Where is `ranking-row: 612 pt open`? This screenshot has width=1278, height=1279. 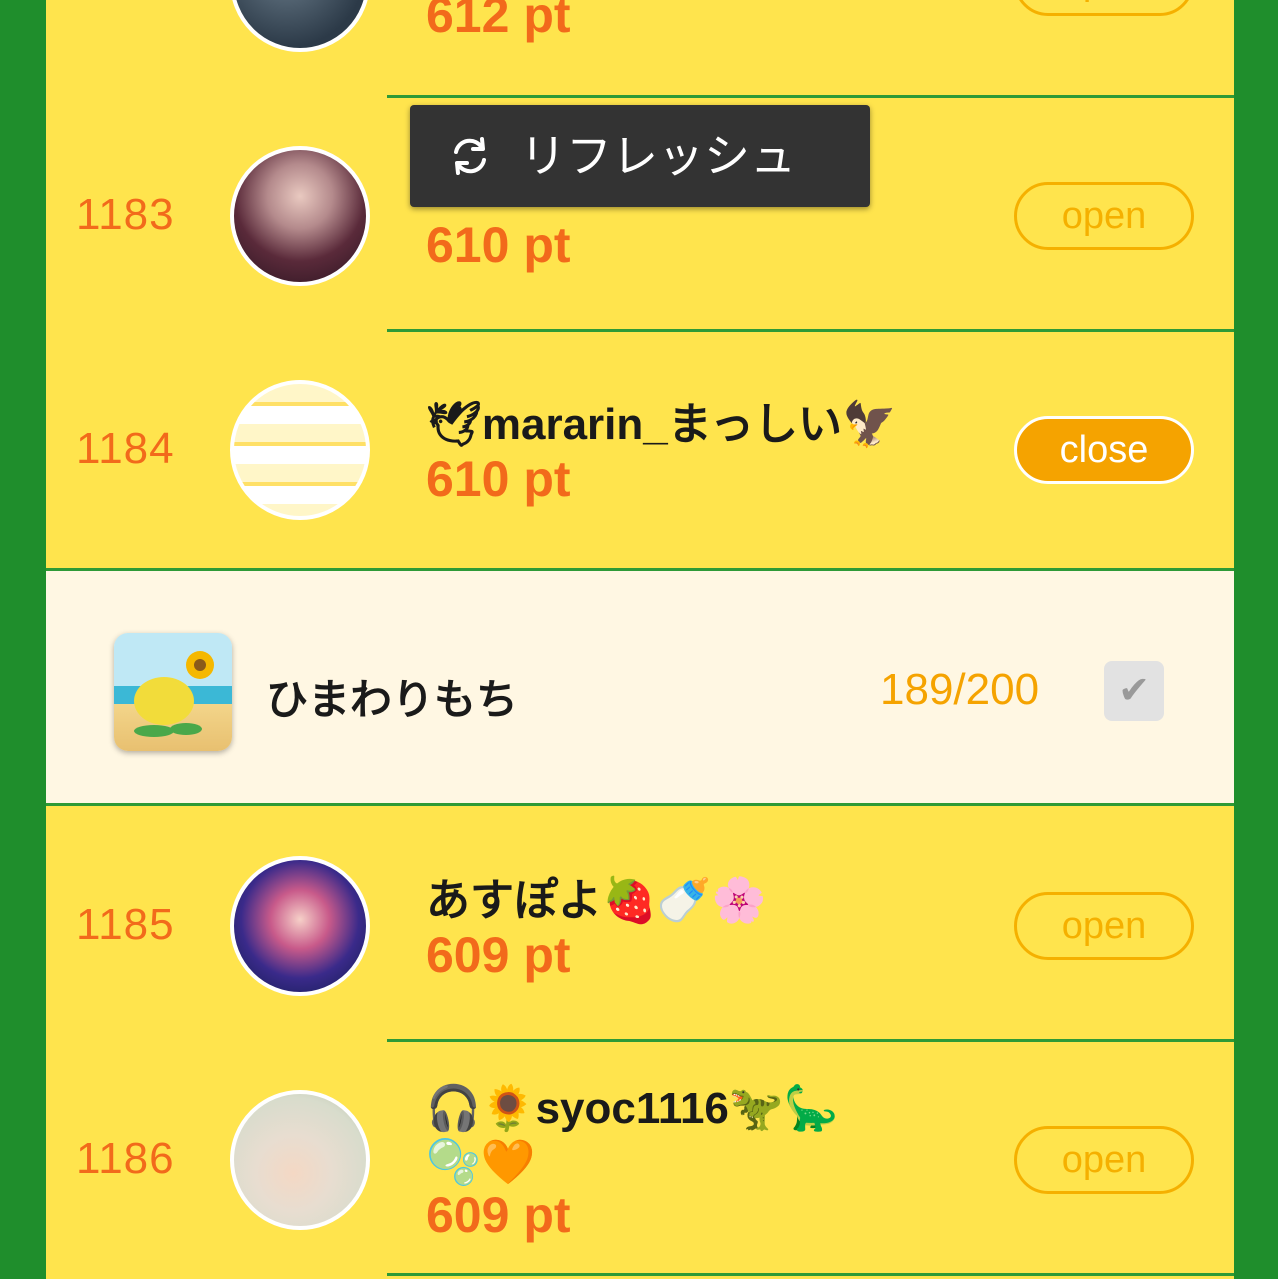
ranking-row: 612 pt open is located at coordinates (640, 49).